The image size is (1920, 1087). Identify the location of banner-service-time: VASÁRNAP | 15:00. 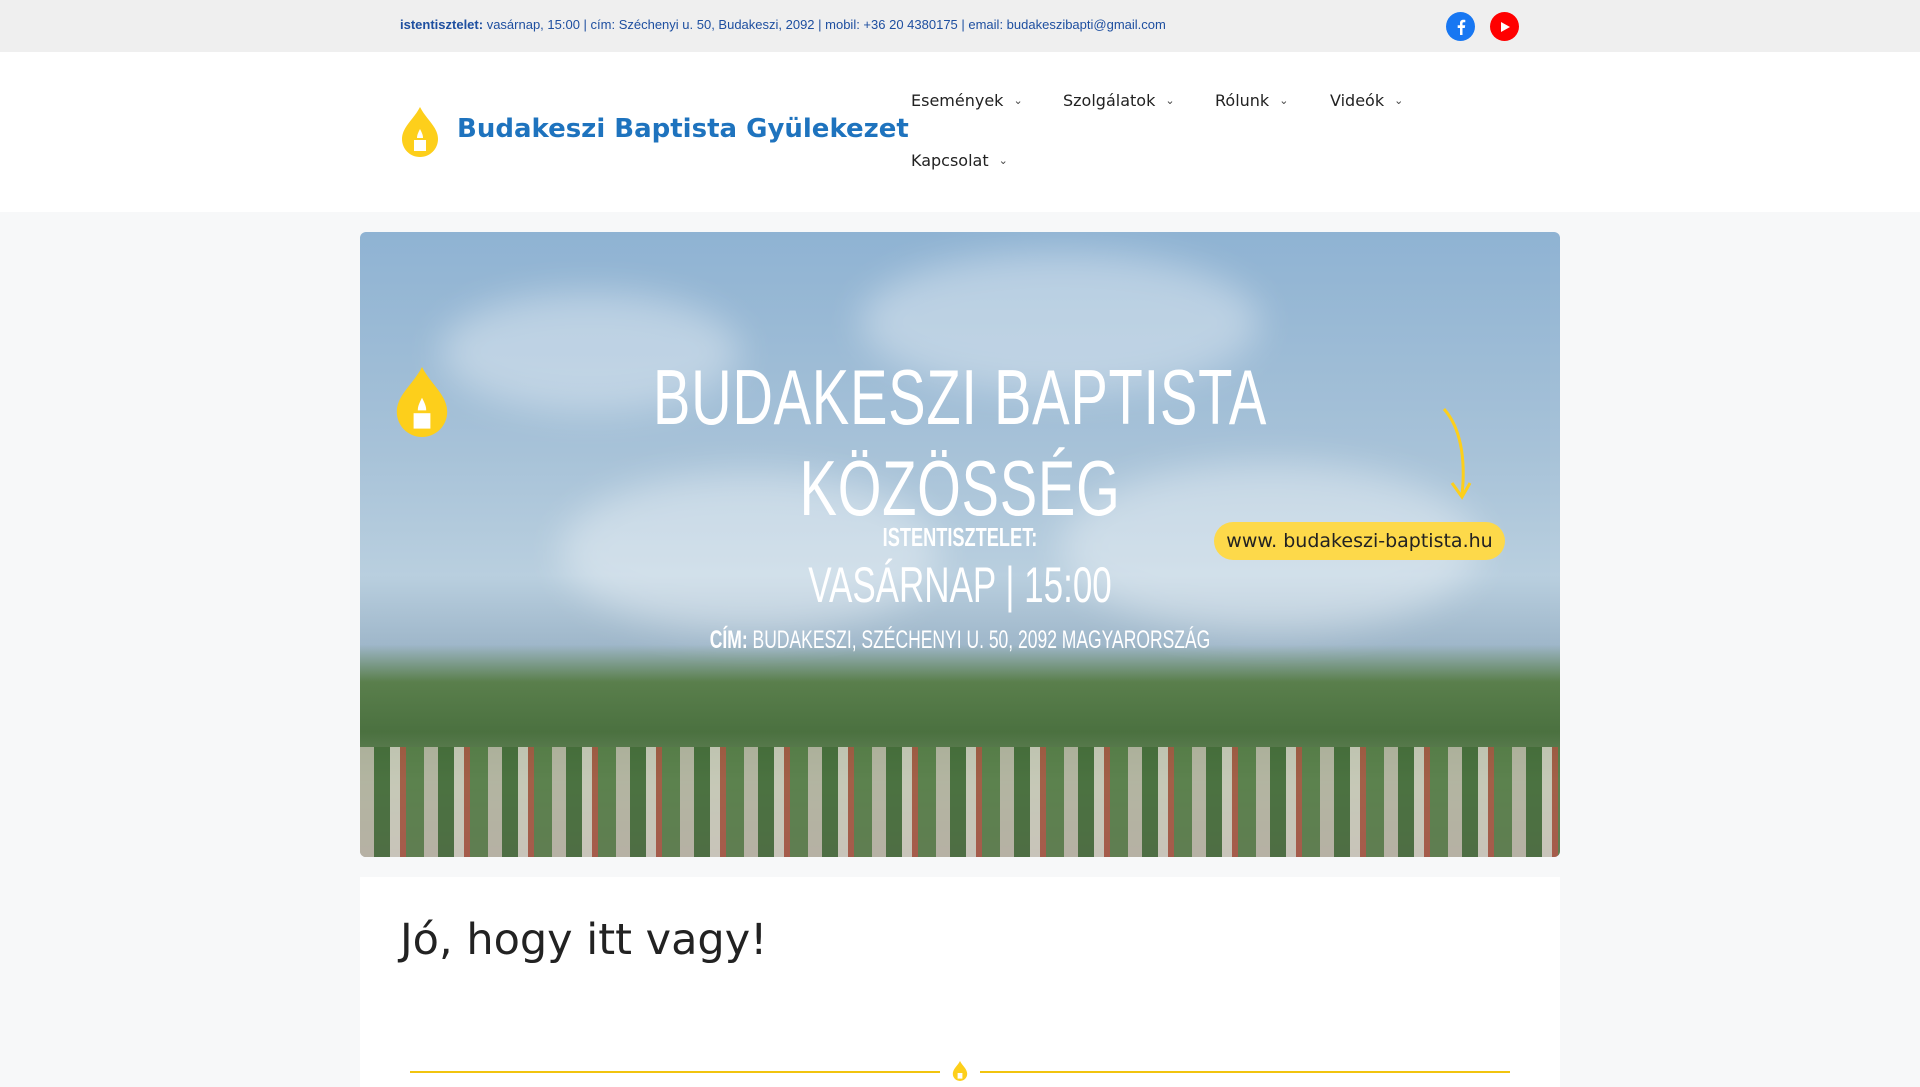
(960, 585).